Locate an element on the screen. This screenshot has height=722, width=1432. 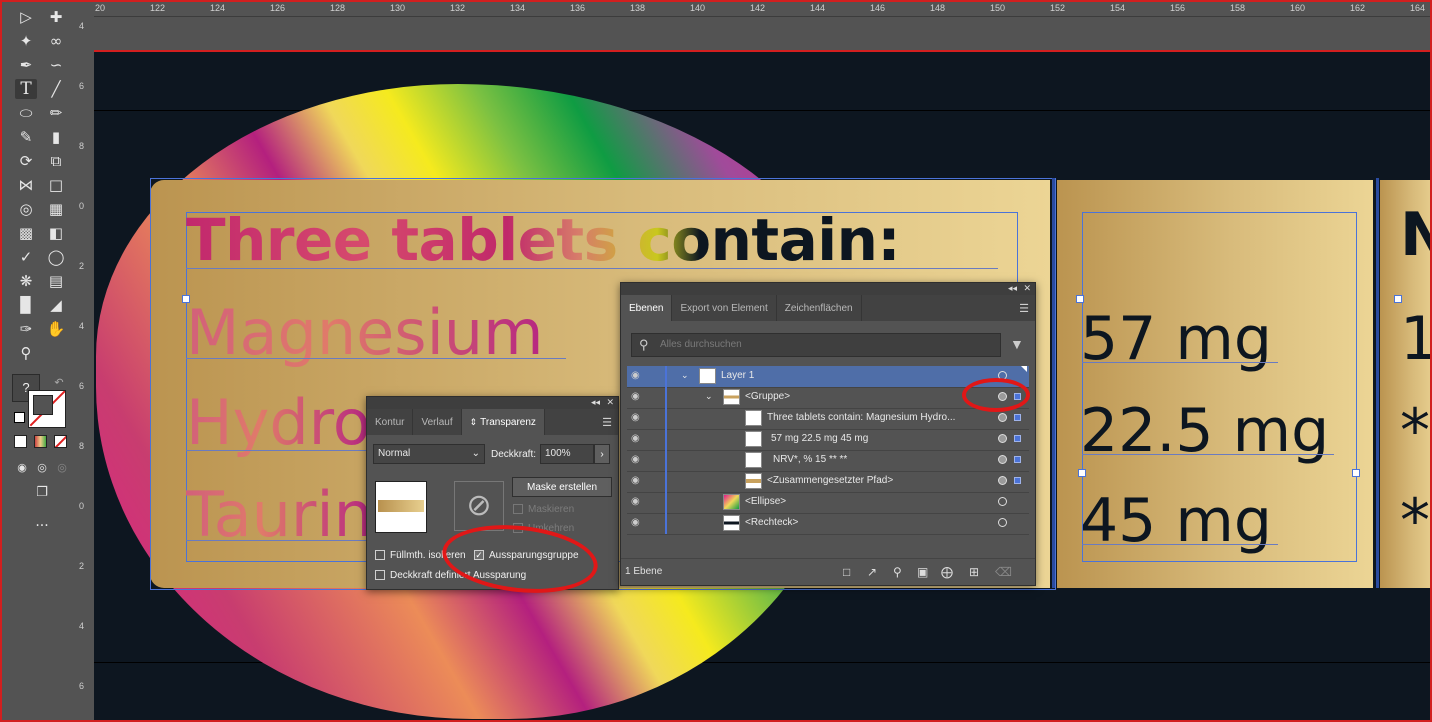
shape-builder-tool-icon: ◎ is located at coordinates (26, 209).